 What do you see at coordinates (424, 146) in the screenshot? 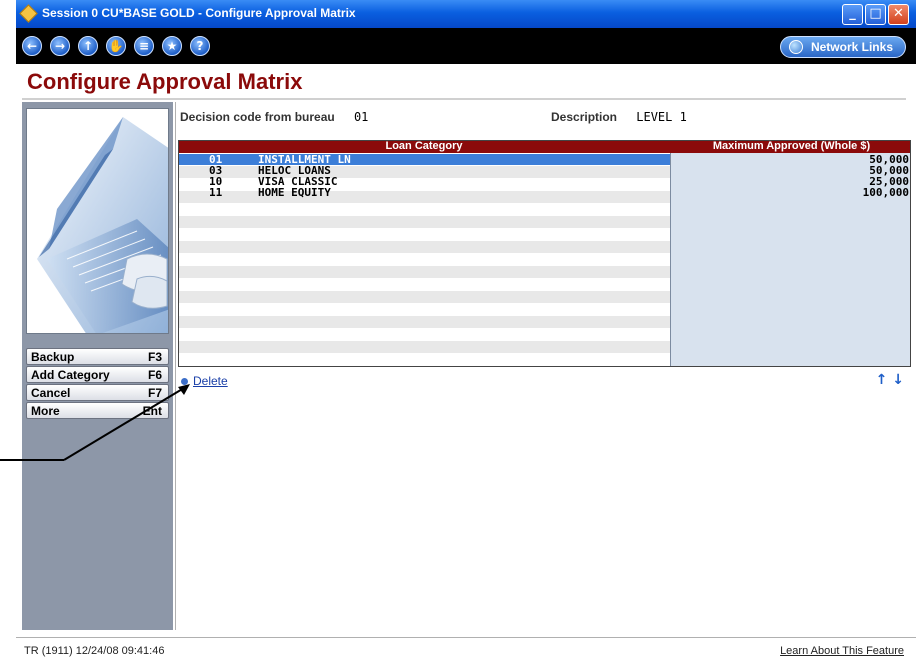
I see `column-header-loan-category: Loan Category` at bounding box center [424, 146].